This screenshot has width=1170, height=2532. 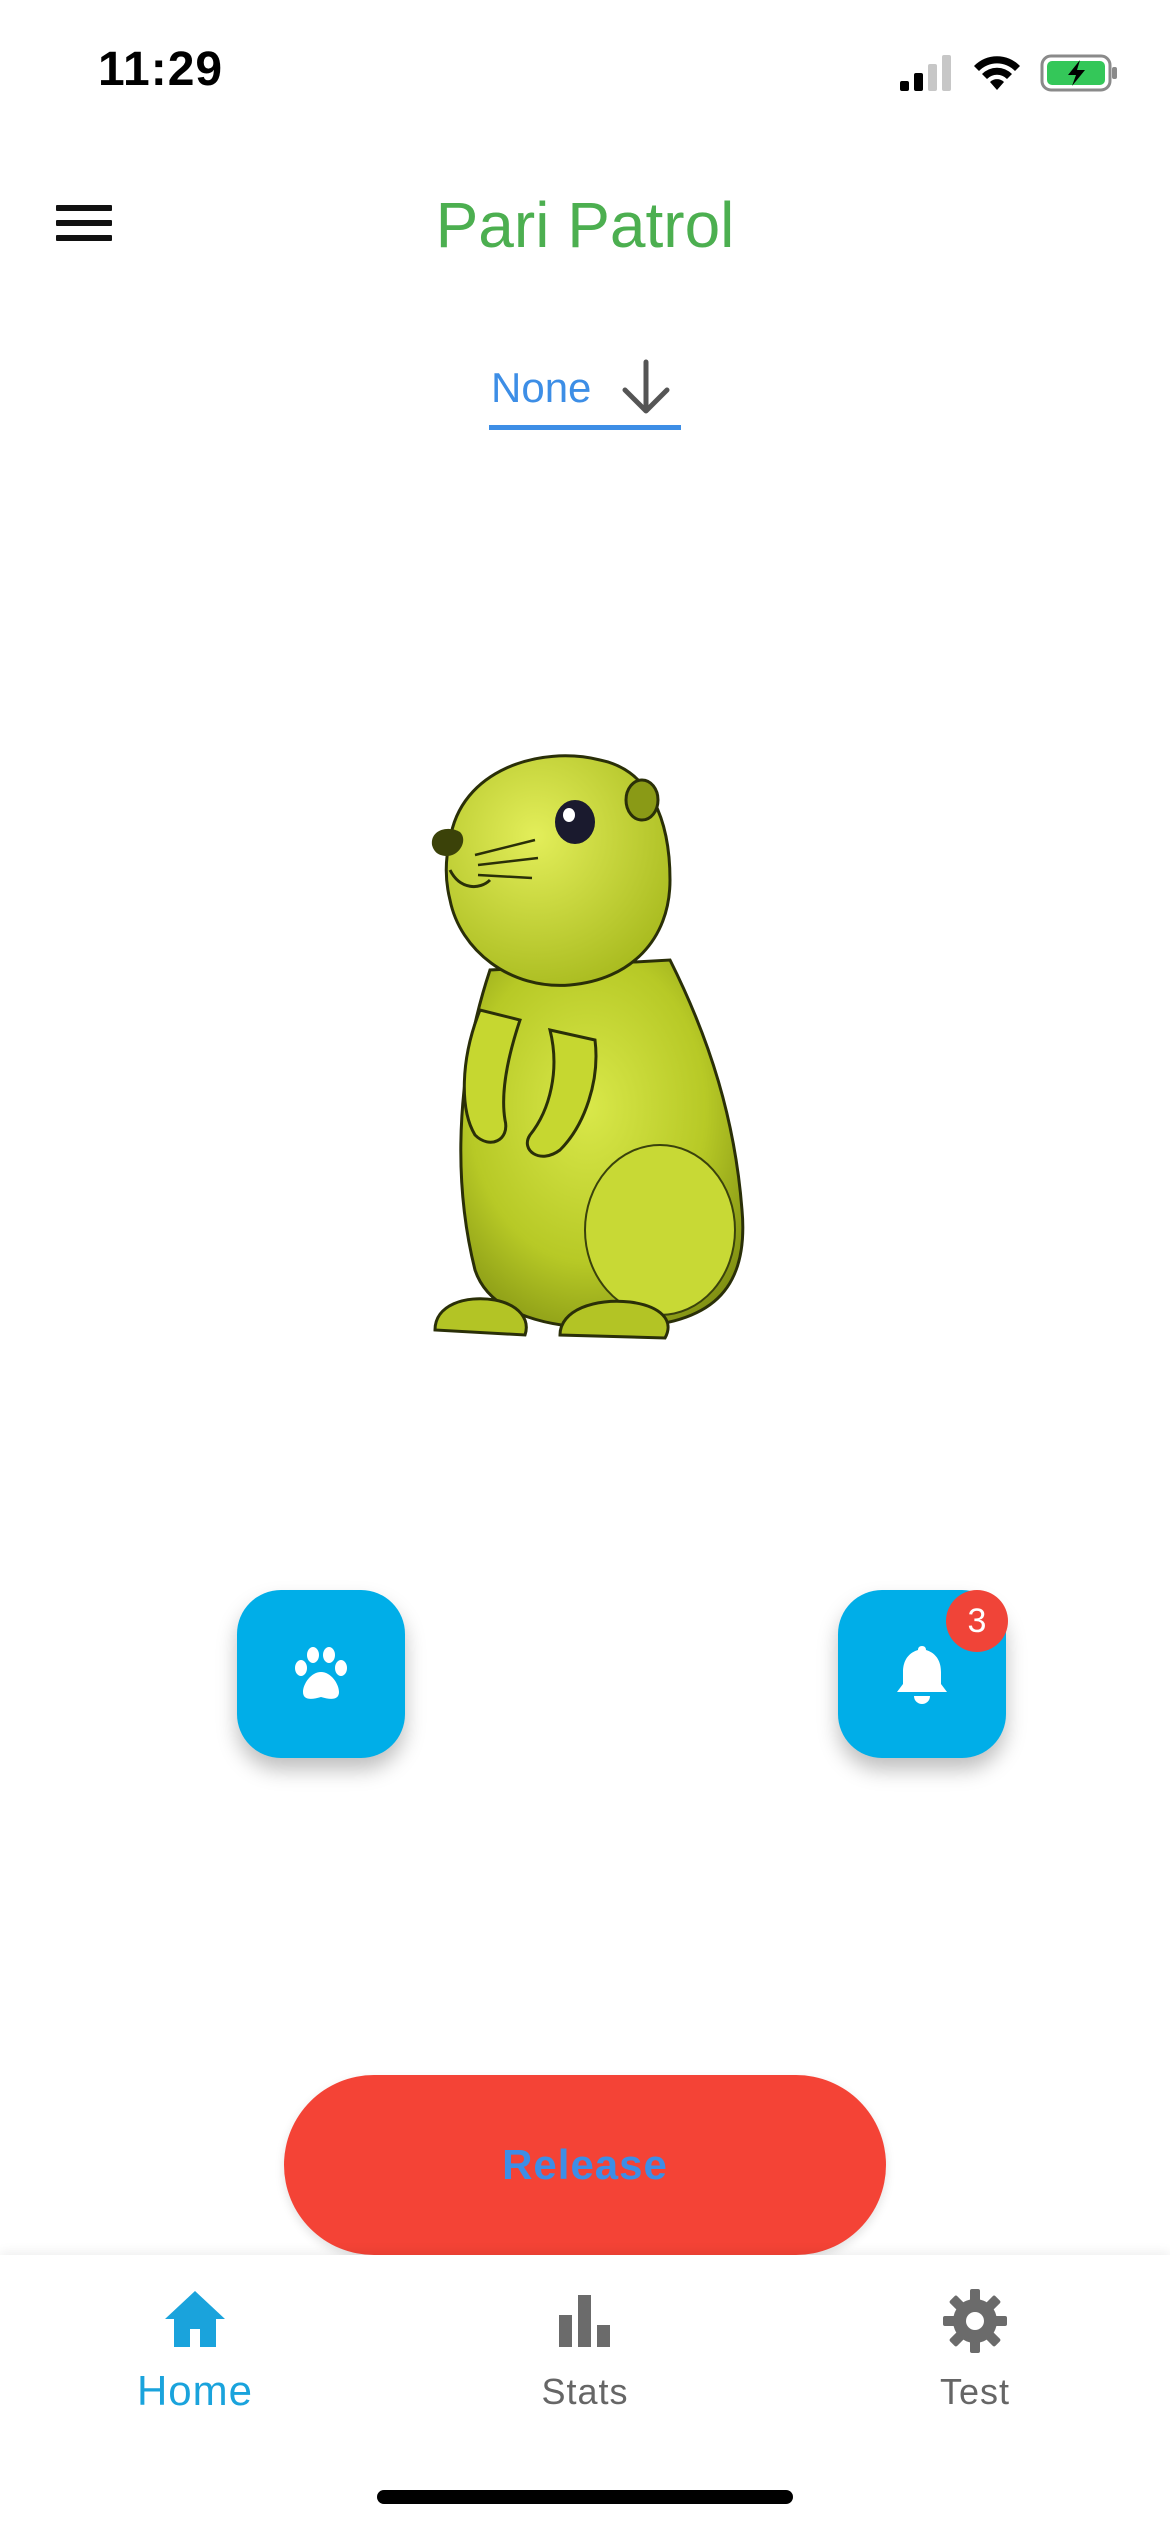 What do you see at coordinates (997, 73) in the screenshot?
I see `wifi-icon` at bounding box center [997, 73].